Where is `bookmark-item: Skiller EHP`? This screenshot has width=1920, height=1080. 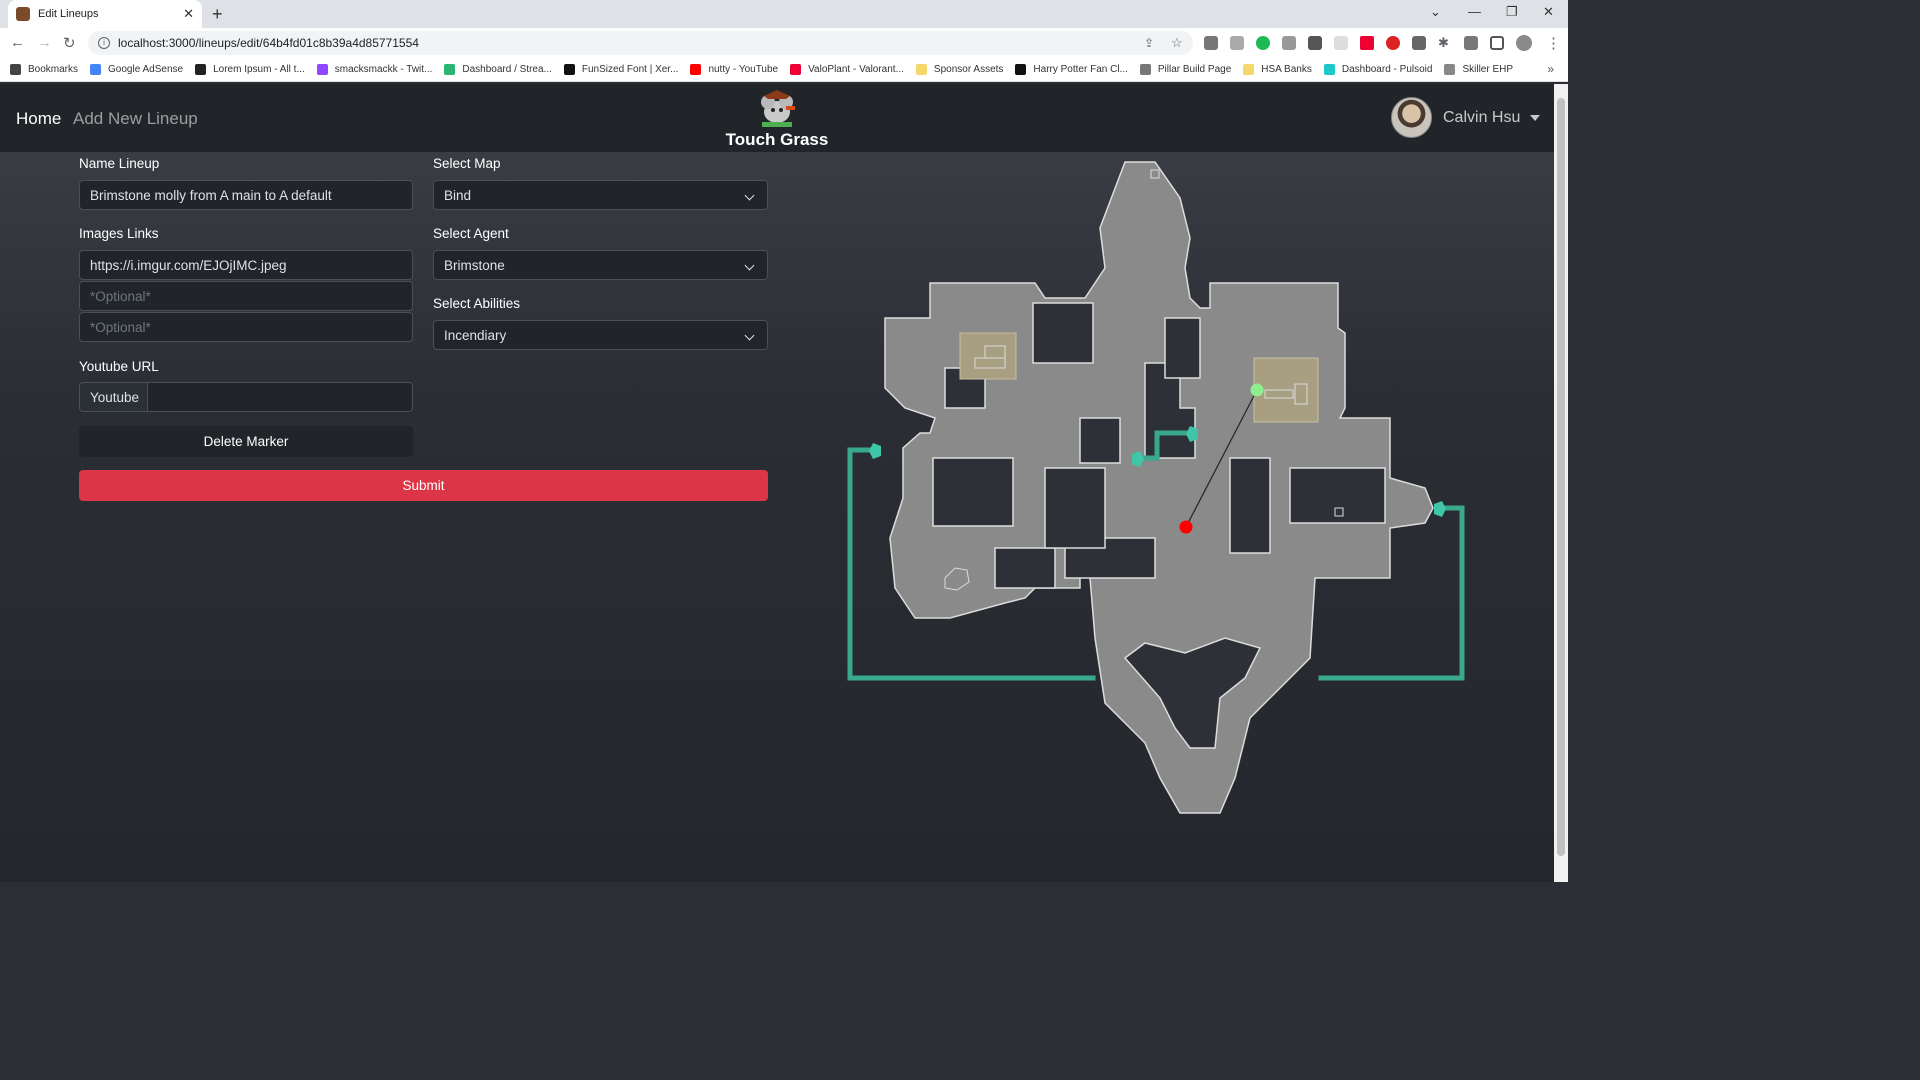
bookmark-item: Skiller EHP is located at coordinates (1478, 69).